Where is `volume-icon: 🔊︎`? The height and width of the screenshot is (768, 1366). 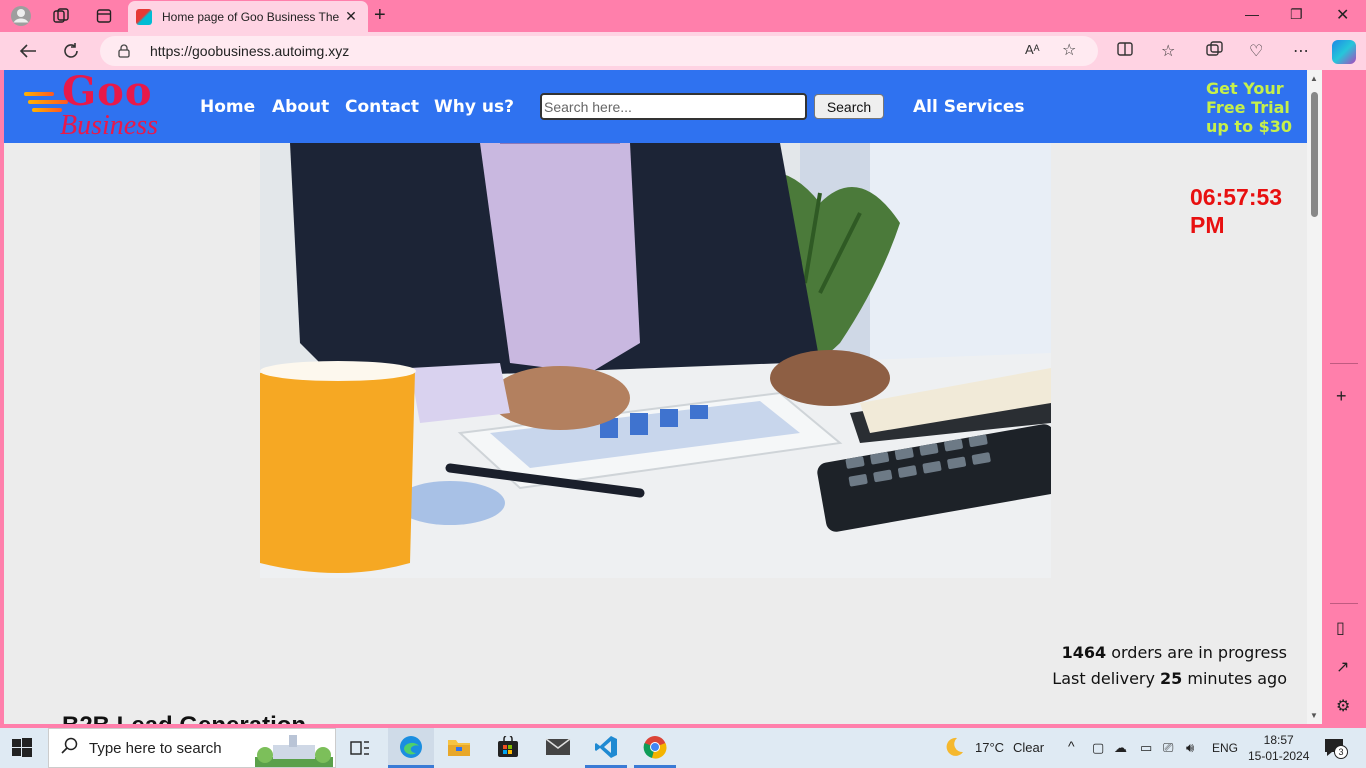
volume-icon: 🔊︎ is located at coordinates (1190, 748).